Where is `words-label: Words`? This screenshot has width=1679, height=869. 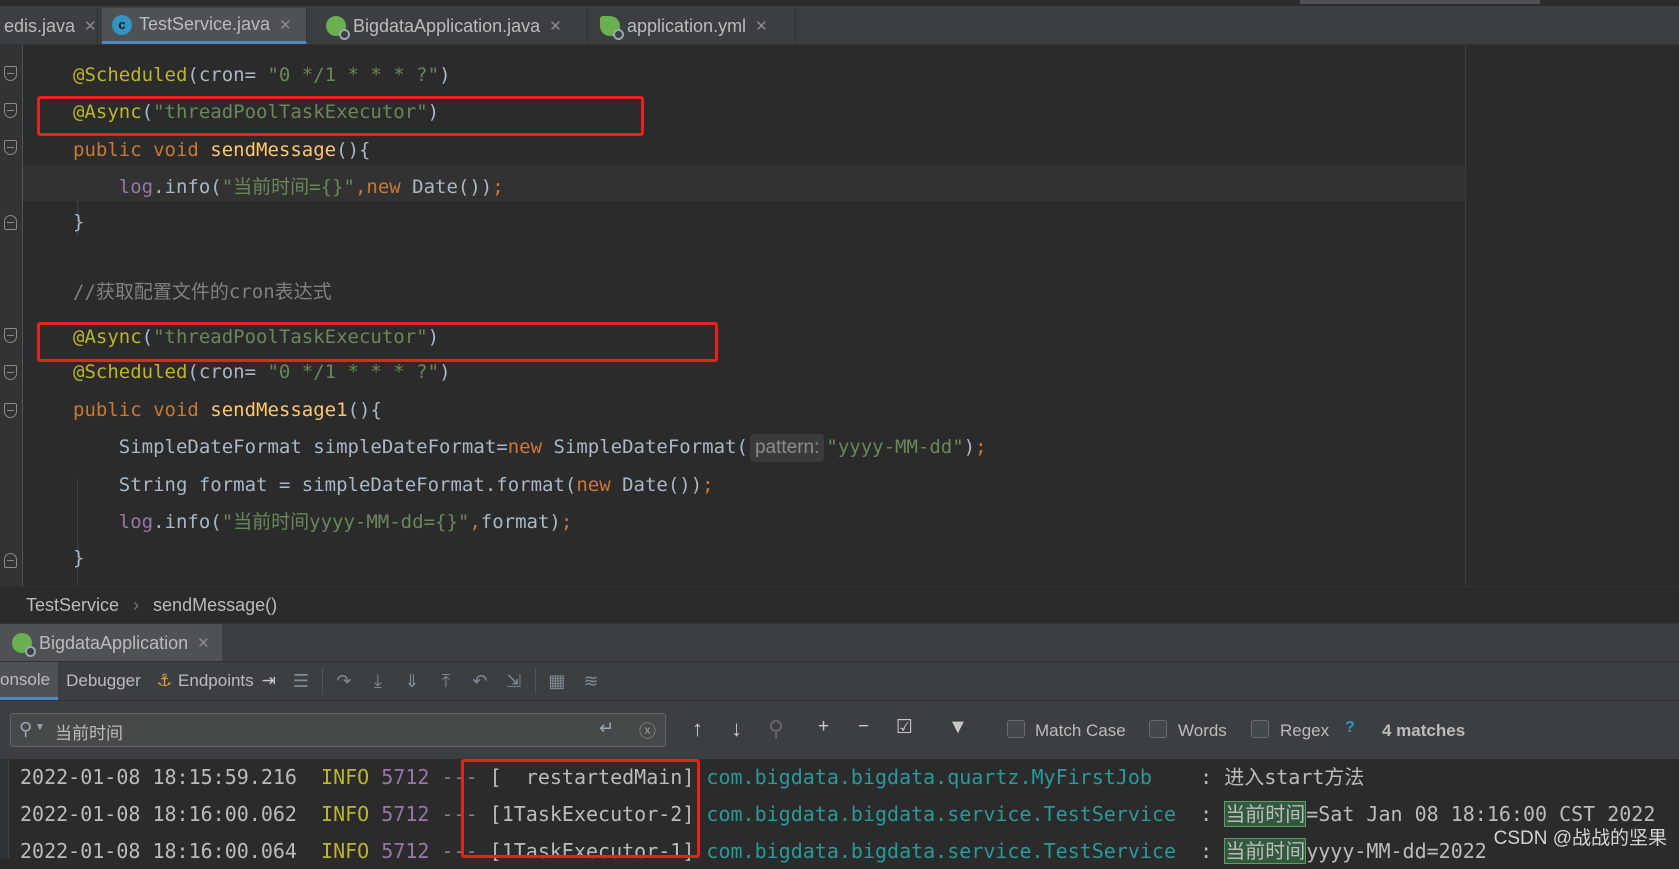 words-label: Words is located at coordinates (1202, 730).